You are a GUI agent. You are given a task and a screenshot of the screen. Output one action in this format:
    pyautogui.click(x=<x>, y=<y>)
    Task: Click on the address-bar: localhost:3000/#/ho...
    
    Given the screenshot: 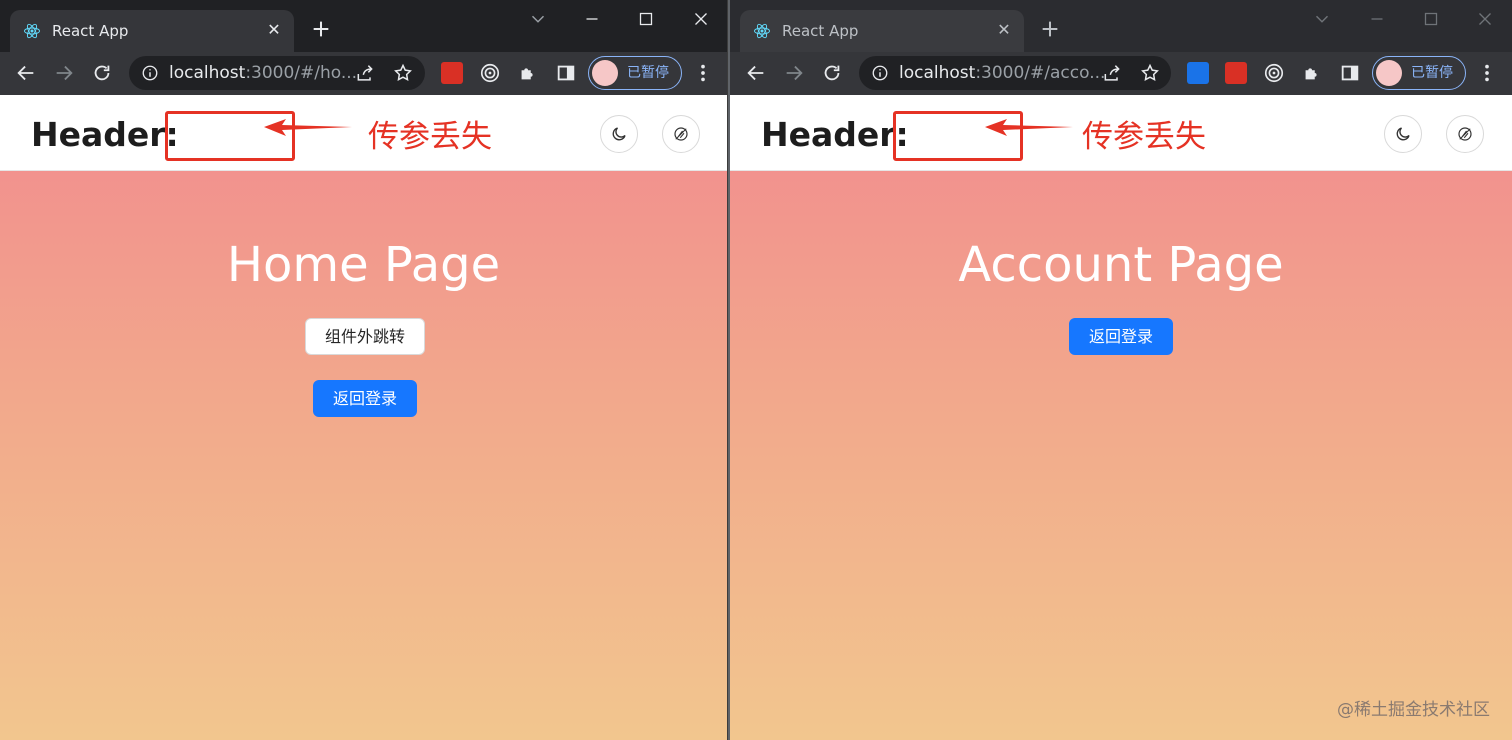 What is the action you would take?
    pyautogui.click(x=277, y=73)
    